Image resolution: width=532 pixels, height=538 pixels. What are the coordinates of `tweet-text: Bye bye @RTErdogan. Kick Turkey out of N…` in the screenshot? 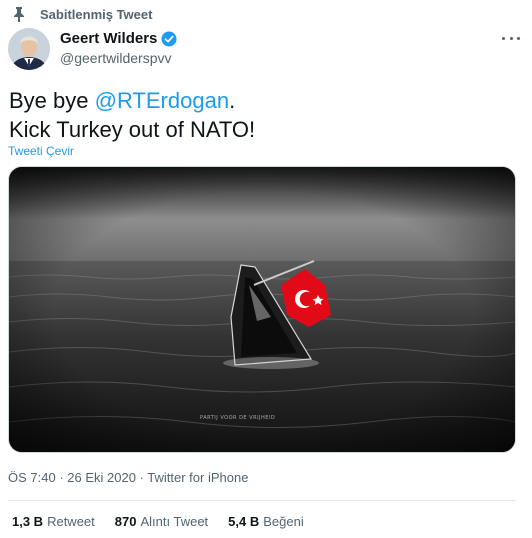 It's located at (132, 115).